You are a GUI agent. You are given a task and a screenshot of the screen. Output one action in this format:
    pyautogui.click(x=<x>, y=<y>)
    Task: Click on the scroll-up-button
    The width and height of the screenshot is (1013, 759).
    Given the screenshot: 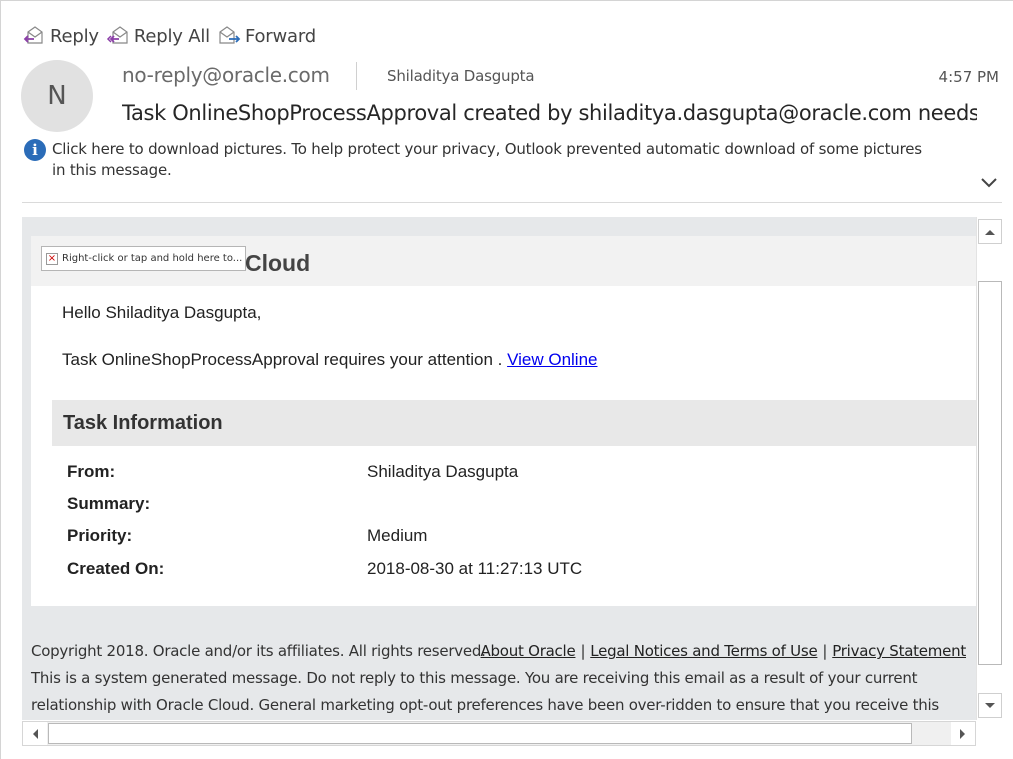 What is the action you would take?
    pyautogui.click(x=990, y=231)
    